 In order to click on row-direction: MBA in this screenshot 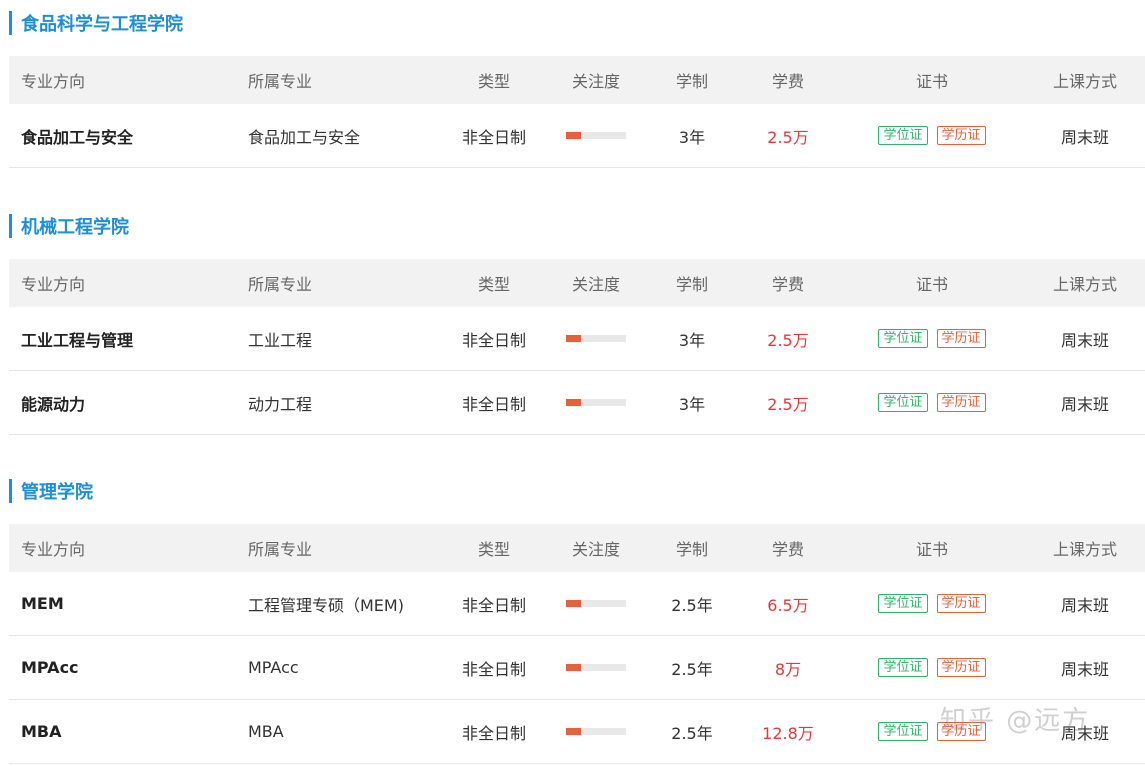, I will do `click(128, 731)`.